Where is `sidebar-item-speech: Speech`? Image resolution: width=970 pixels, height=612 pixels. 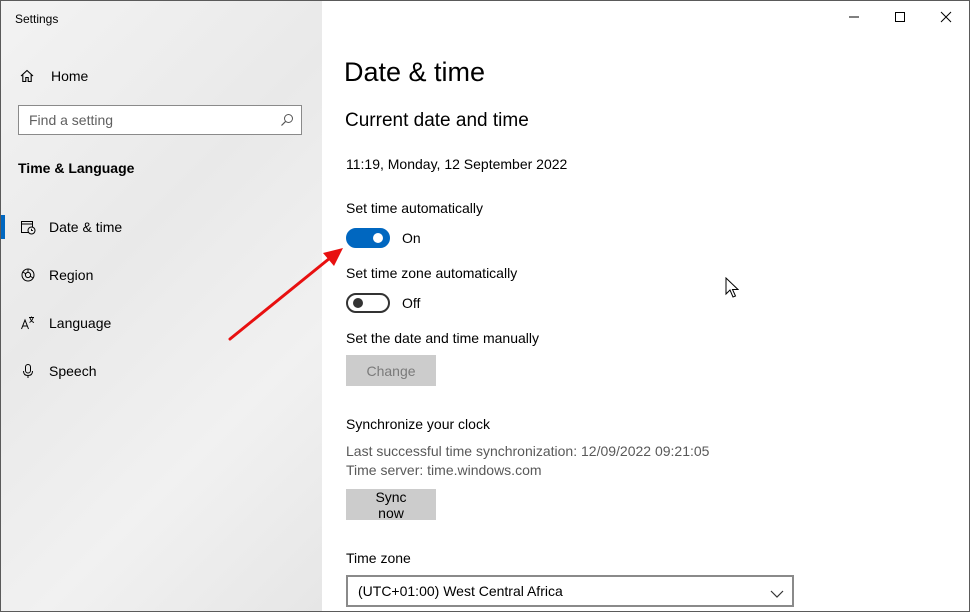
sidebar-item-speech: Speech is located at coordinates (161, 371).